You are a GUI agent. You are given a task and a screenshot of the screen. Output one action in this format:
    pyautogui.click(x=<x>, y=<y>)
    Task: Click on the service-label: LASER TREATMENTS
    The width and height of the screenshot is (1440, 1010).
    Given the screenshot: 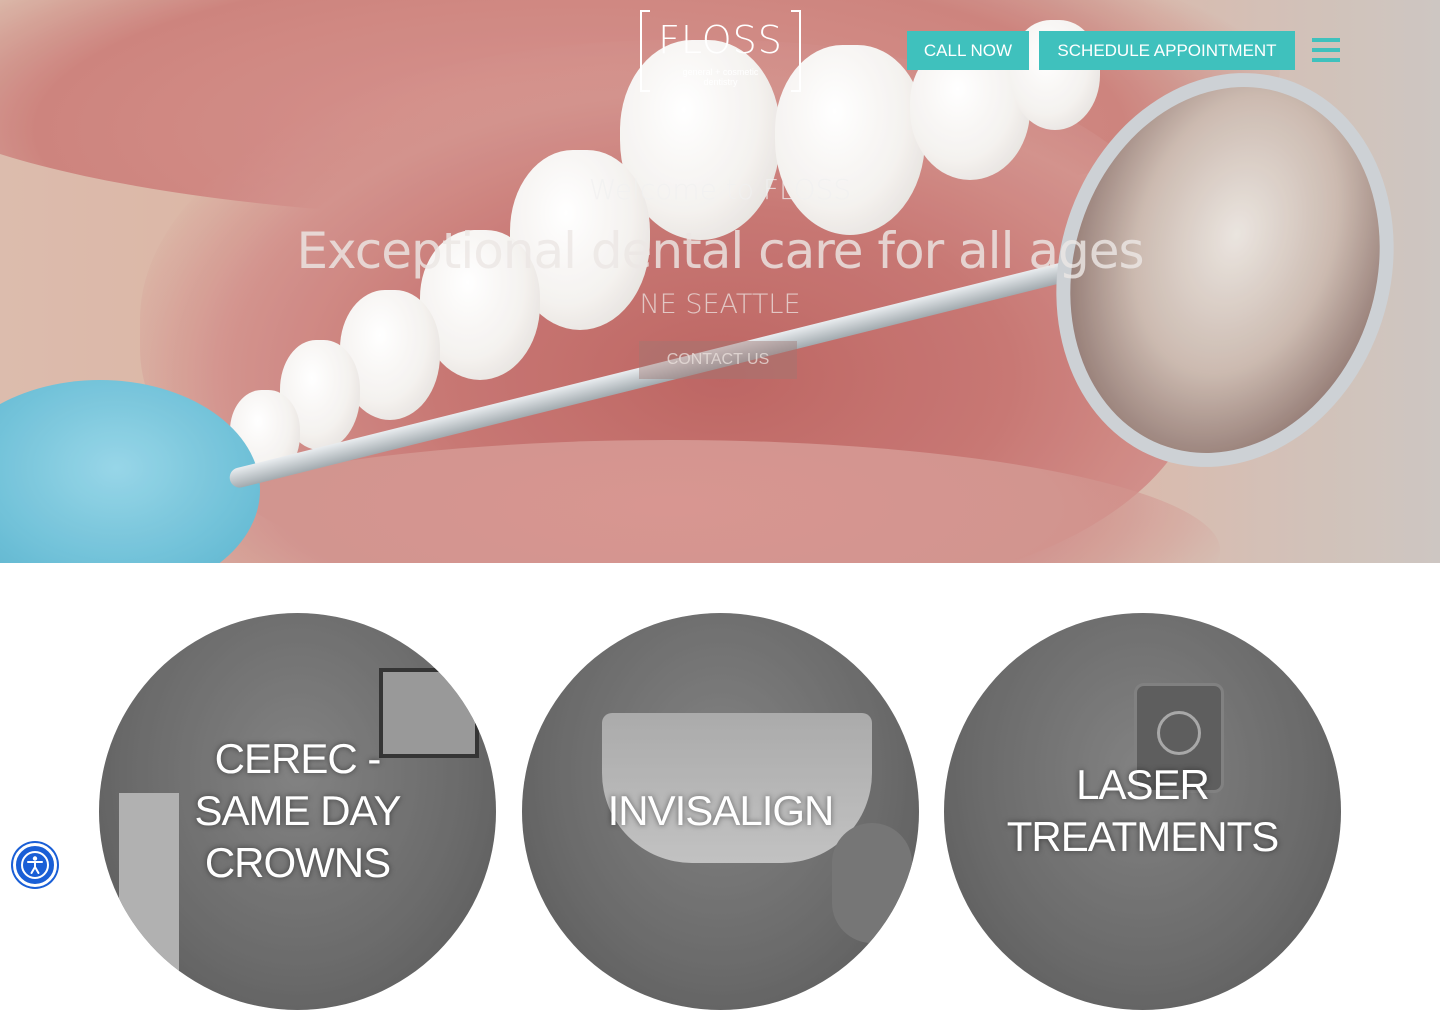 What is the action you would take?
    pyautogui.click(x=1142, y=811)
    